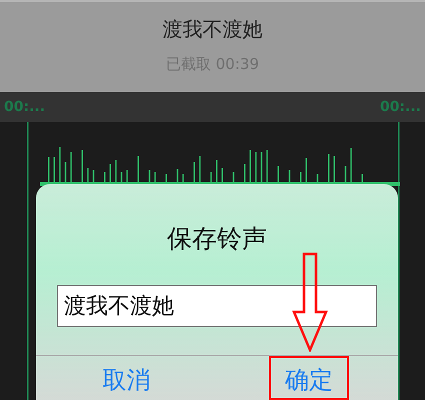 This screenshot has height=400, width=425. What do you see at coordinates (309, 378) in the screenshot?
I see `dialog-button: 确定` at bounding box center [309, 378].